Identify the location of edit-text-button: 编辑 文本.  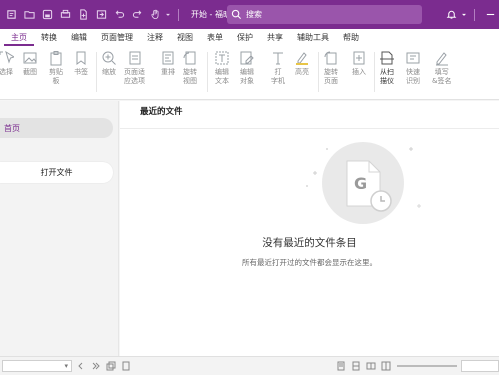
(222, 68).